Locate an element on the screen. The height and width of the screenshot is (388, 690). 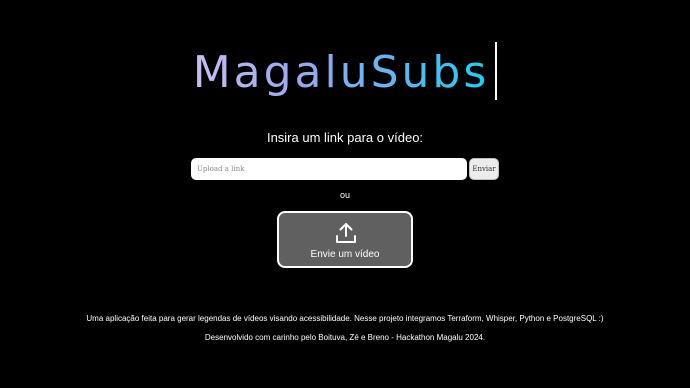
link-prompt: Insira um link para o vídeo: is located at coordinates (345, 137).